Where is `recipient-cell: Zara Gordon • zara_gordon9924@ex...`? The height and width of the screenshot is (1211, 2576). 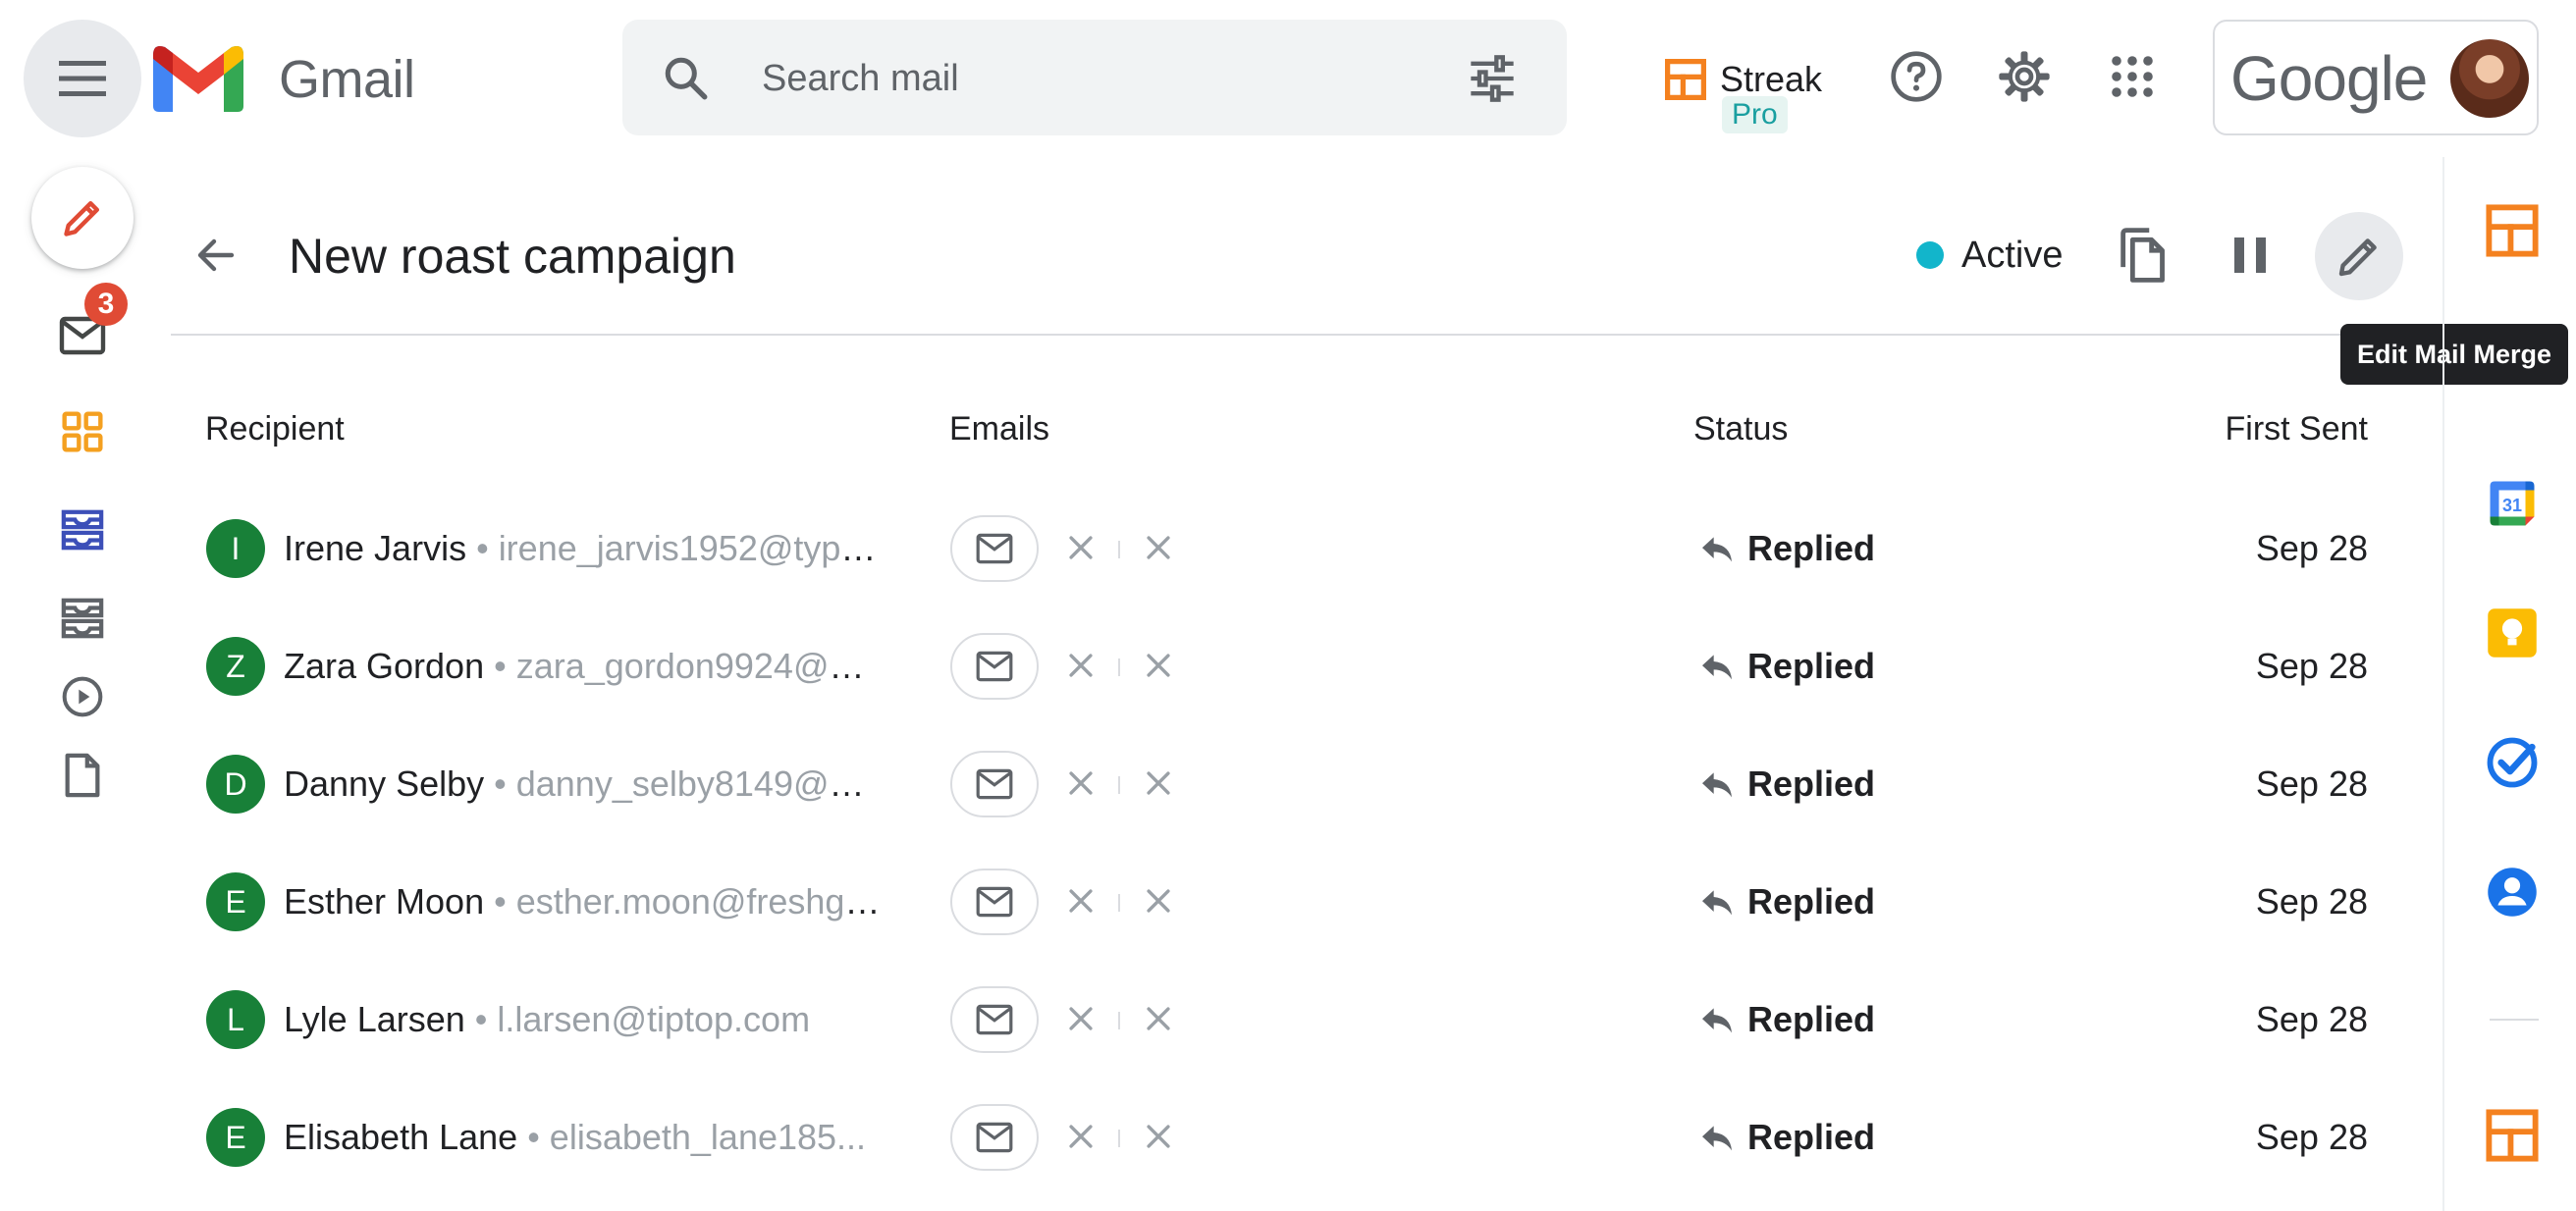
recipient-cell: Zara Gordon • zara_gordon9924@ex... is located at coordinates (583, 666).